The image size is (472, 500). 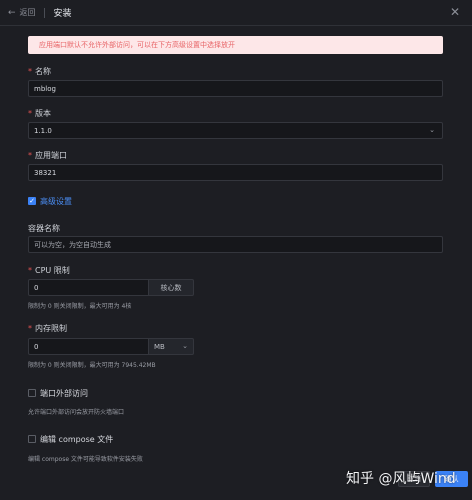 I want to click on port-label: * 应用端口, so click(x=47, y=155).